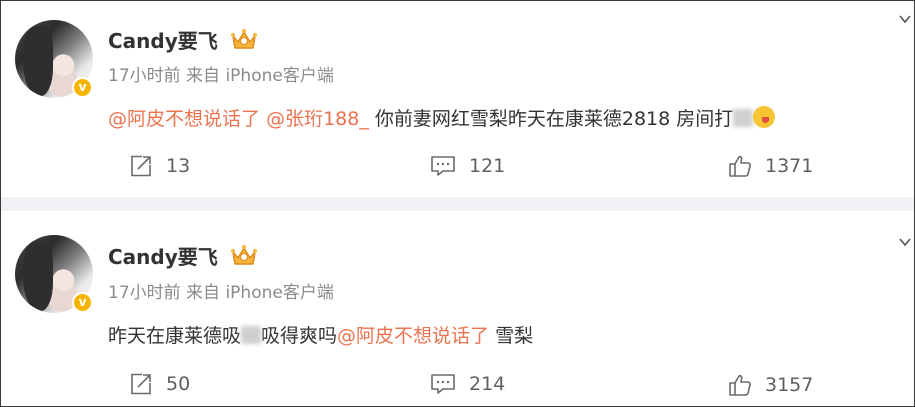 This screenshot has height=407, width=915. Describe the element at coordinates (554, 119) in the screenshot. I see `post-text: 你前妻网红雪梨昨天在康莱德2818 房间打` at that location.